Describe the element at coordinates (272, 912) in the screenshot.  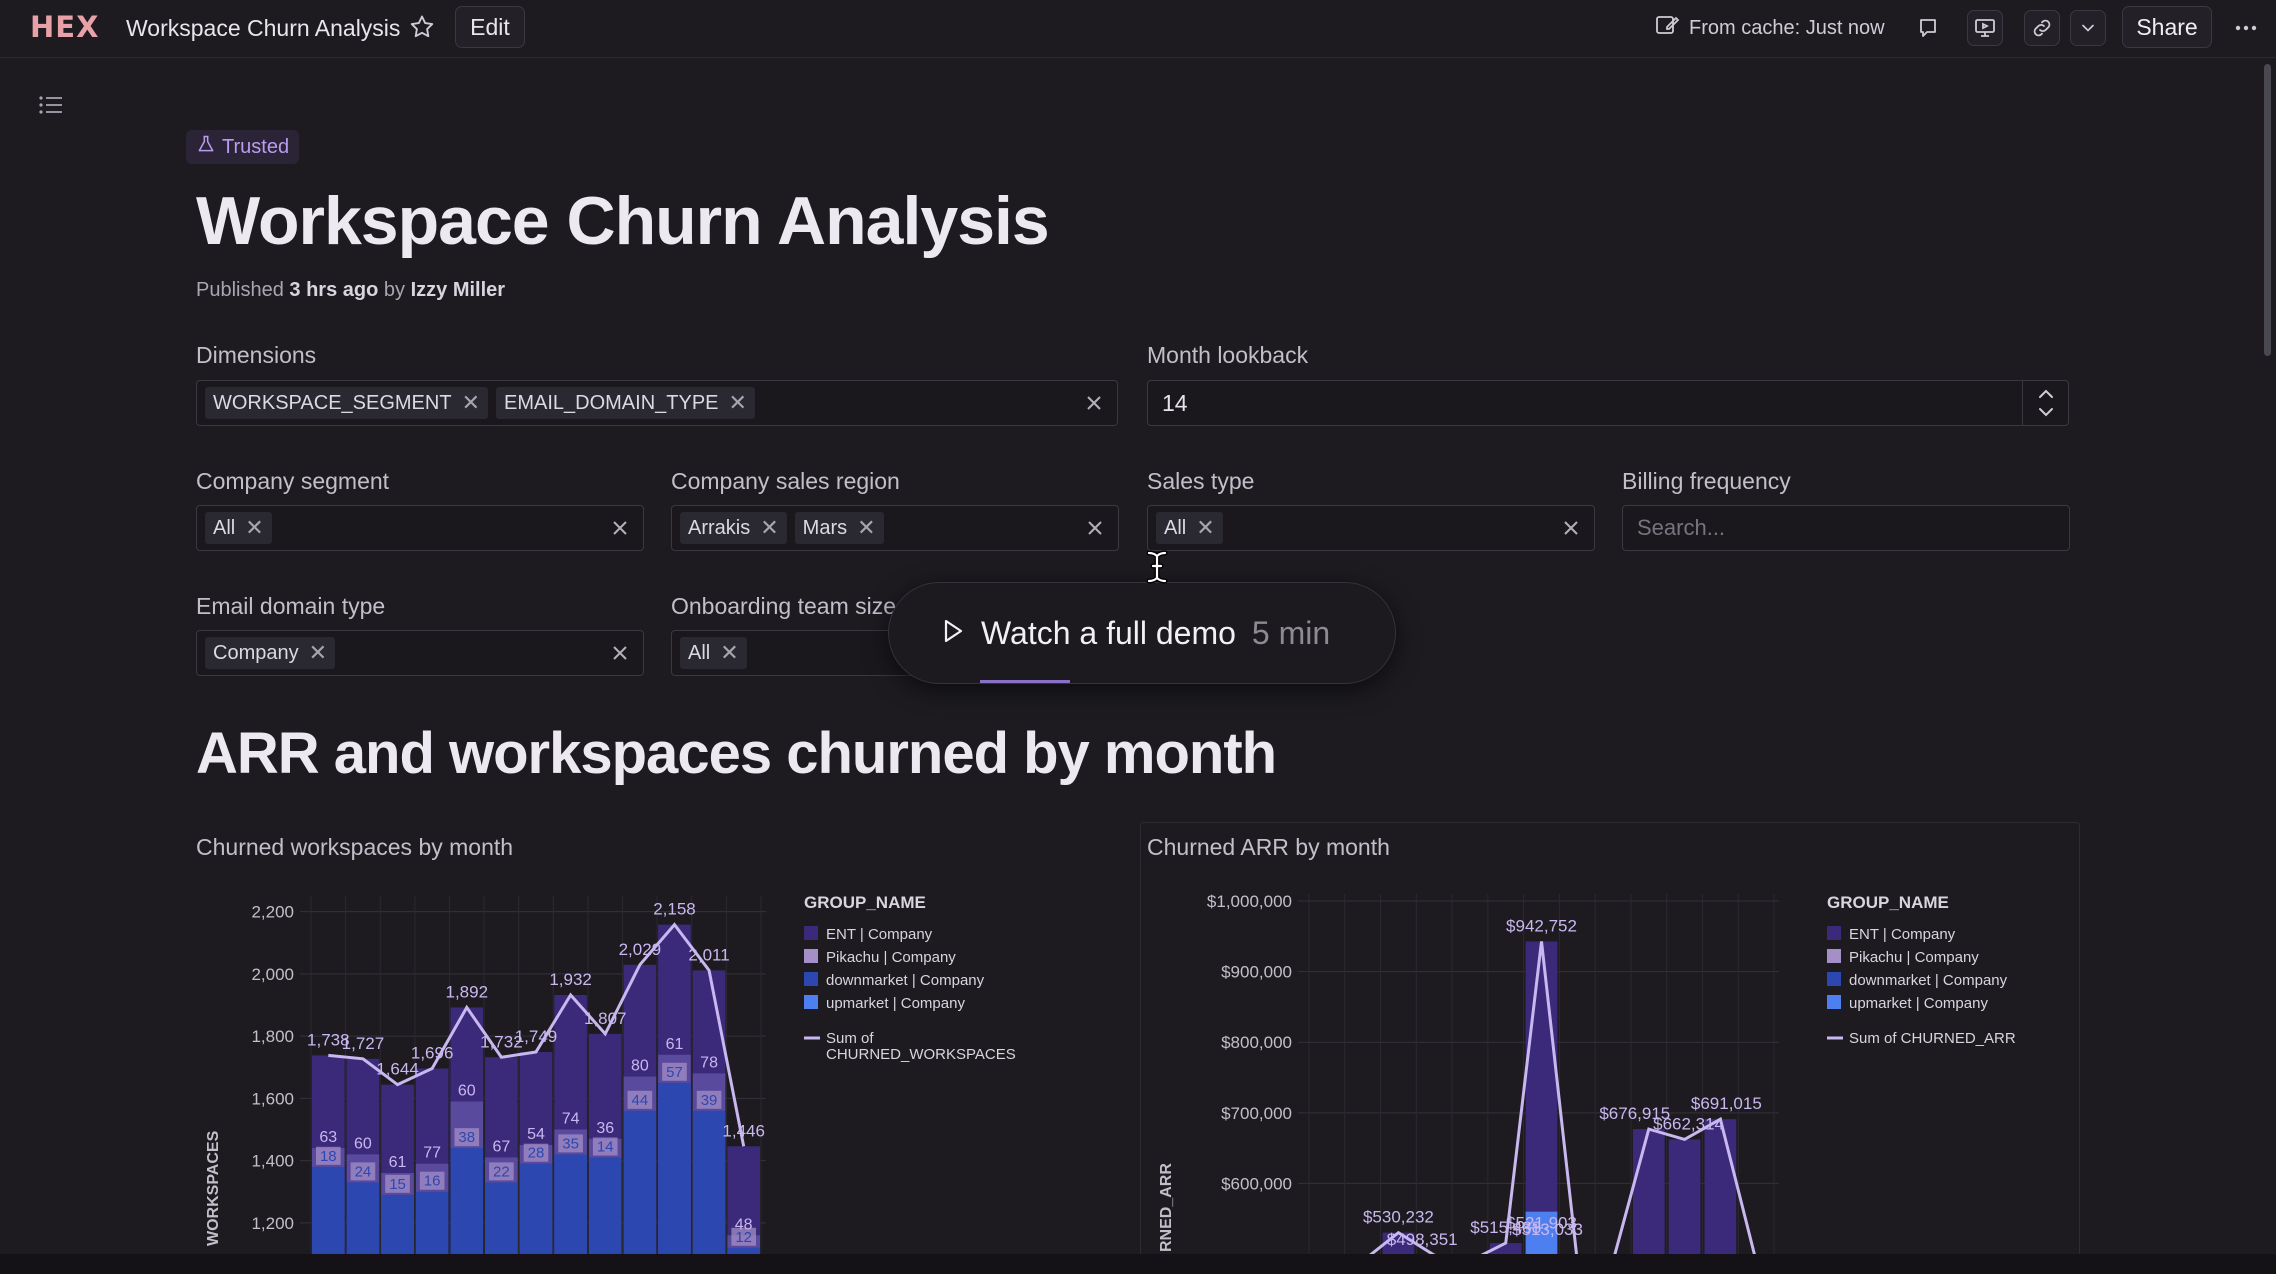
I see `y-tick-label: 2,200` at that location.